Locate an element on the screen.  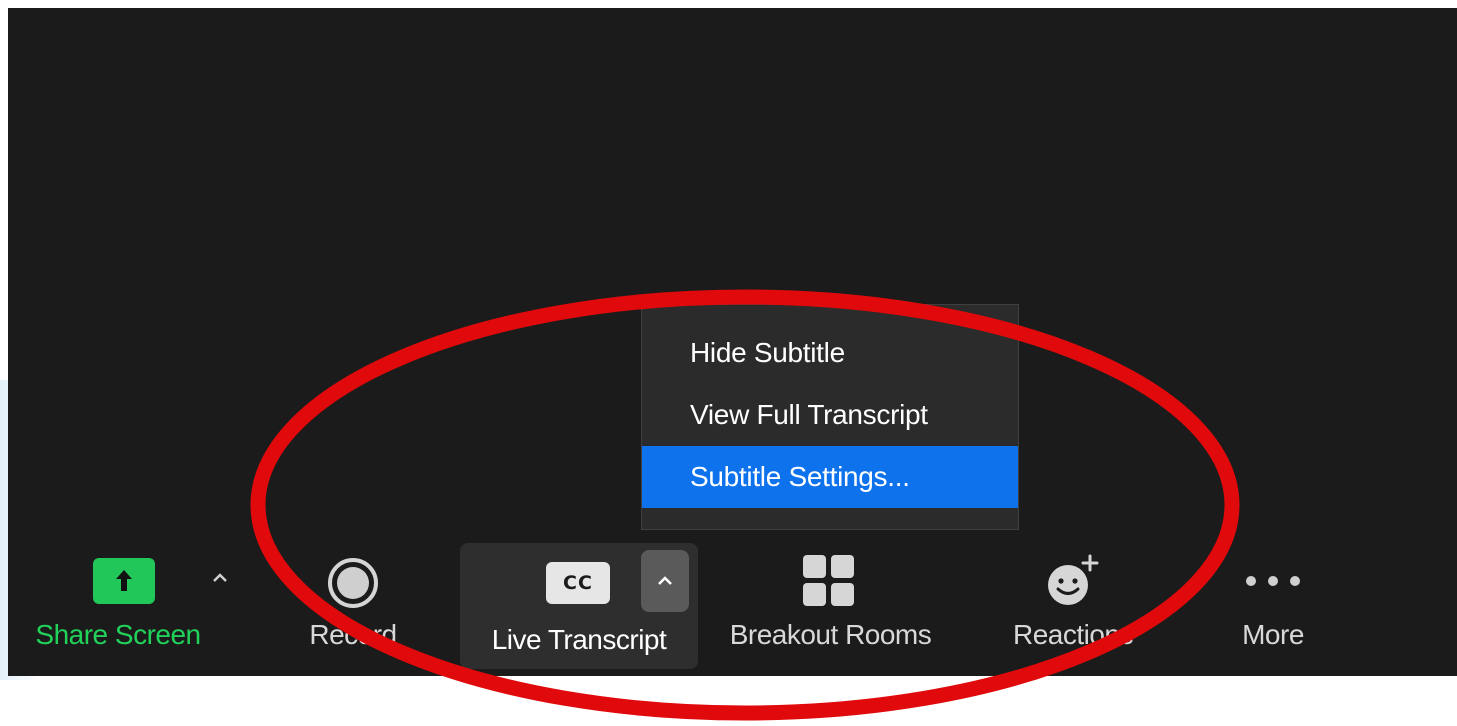
cc-icon: CC is located at coordinates (578, 583).